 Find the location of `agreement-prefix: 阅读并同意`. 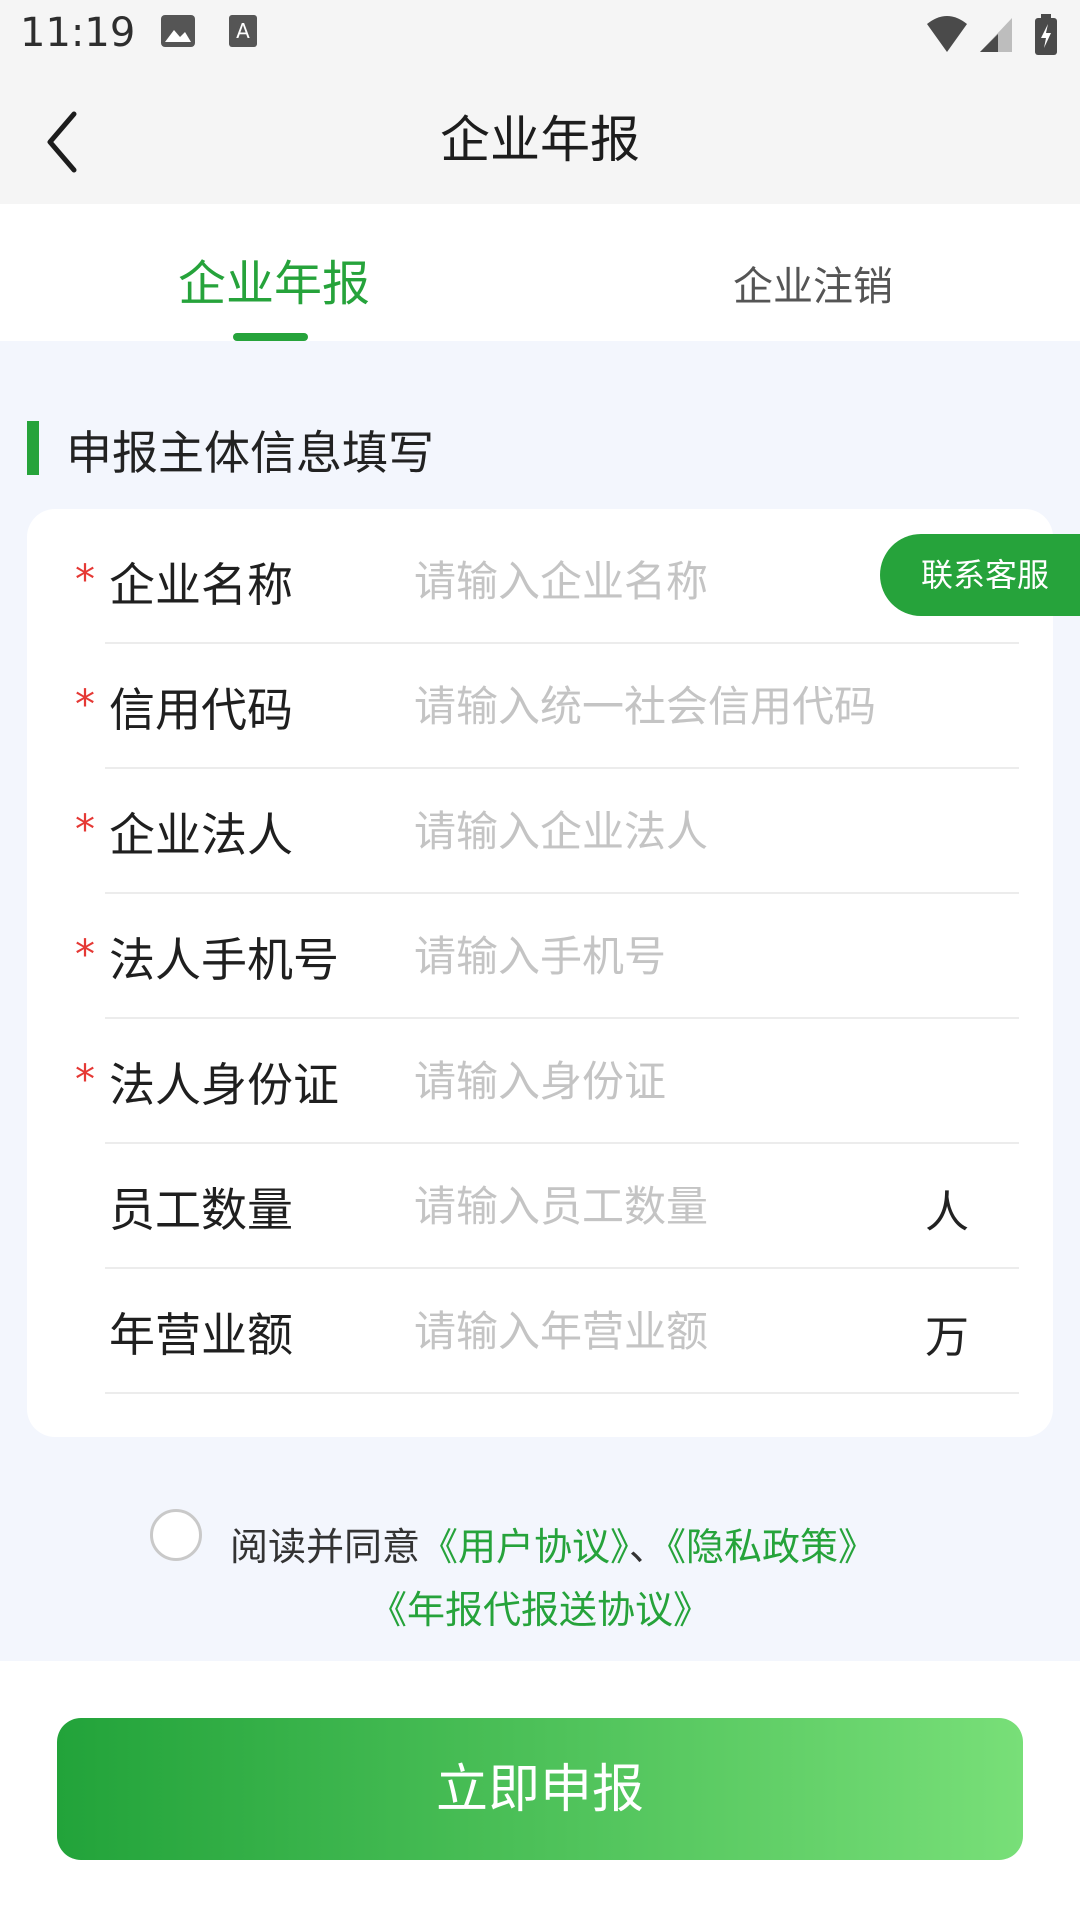

agreement-prefix: 阅读并同意 is located at coordinates (325, 1547).